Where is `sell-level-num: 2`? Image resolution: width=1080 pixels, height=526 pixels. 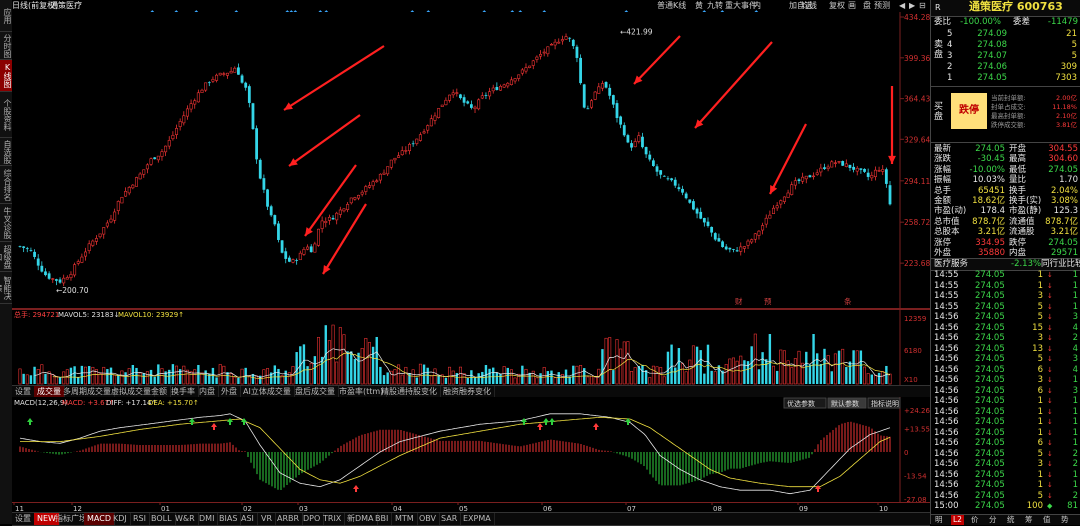 sell-level-num: 2 is located at coordinates (950, 67).